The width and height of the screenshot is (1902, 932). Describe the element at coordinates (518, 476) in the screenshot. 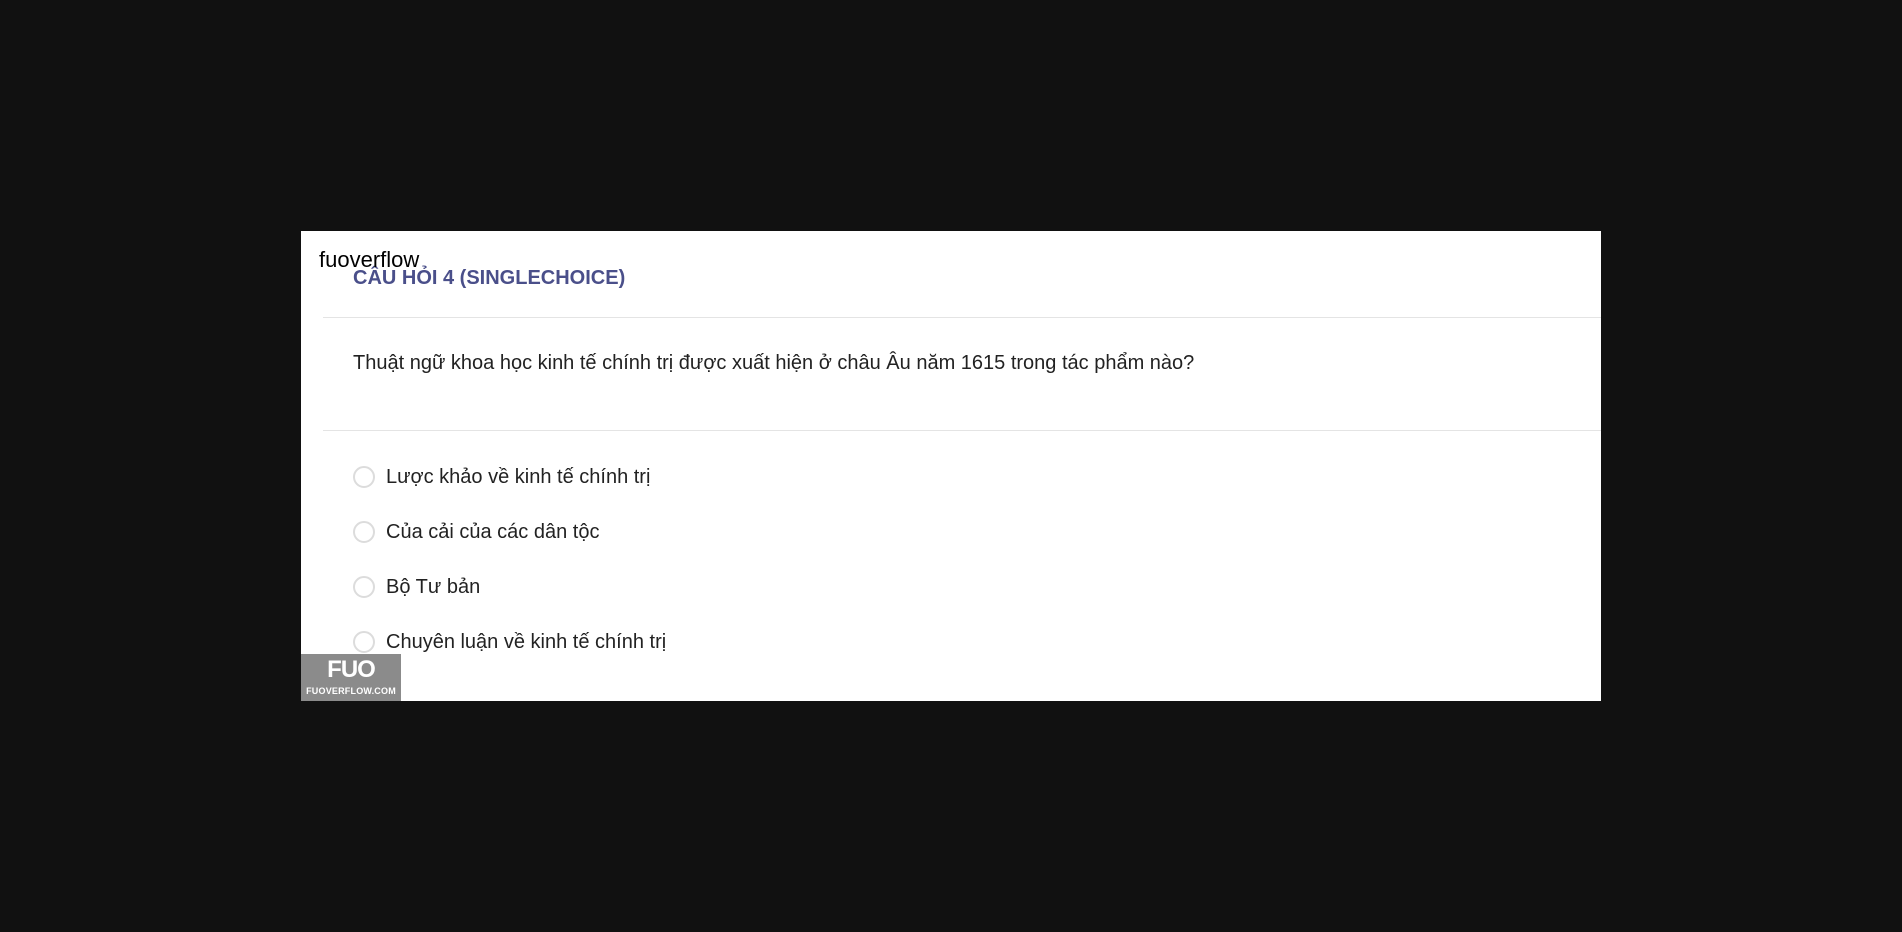

I see `answer-option-label: Lược khảo về kinh tế chính trị` at that location.